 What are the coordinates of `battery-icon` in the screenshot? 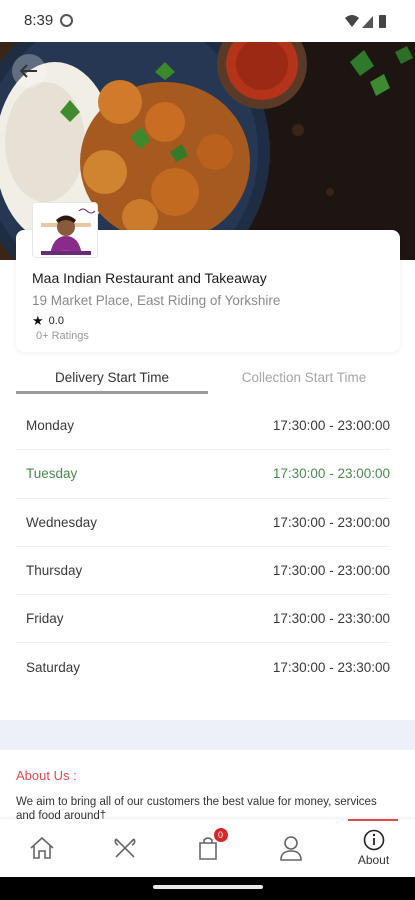 It's located at (382, 21).